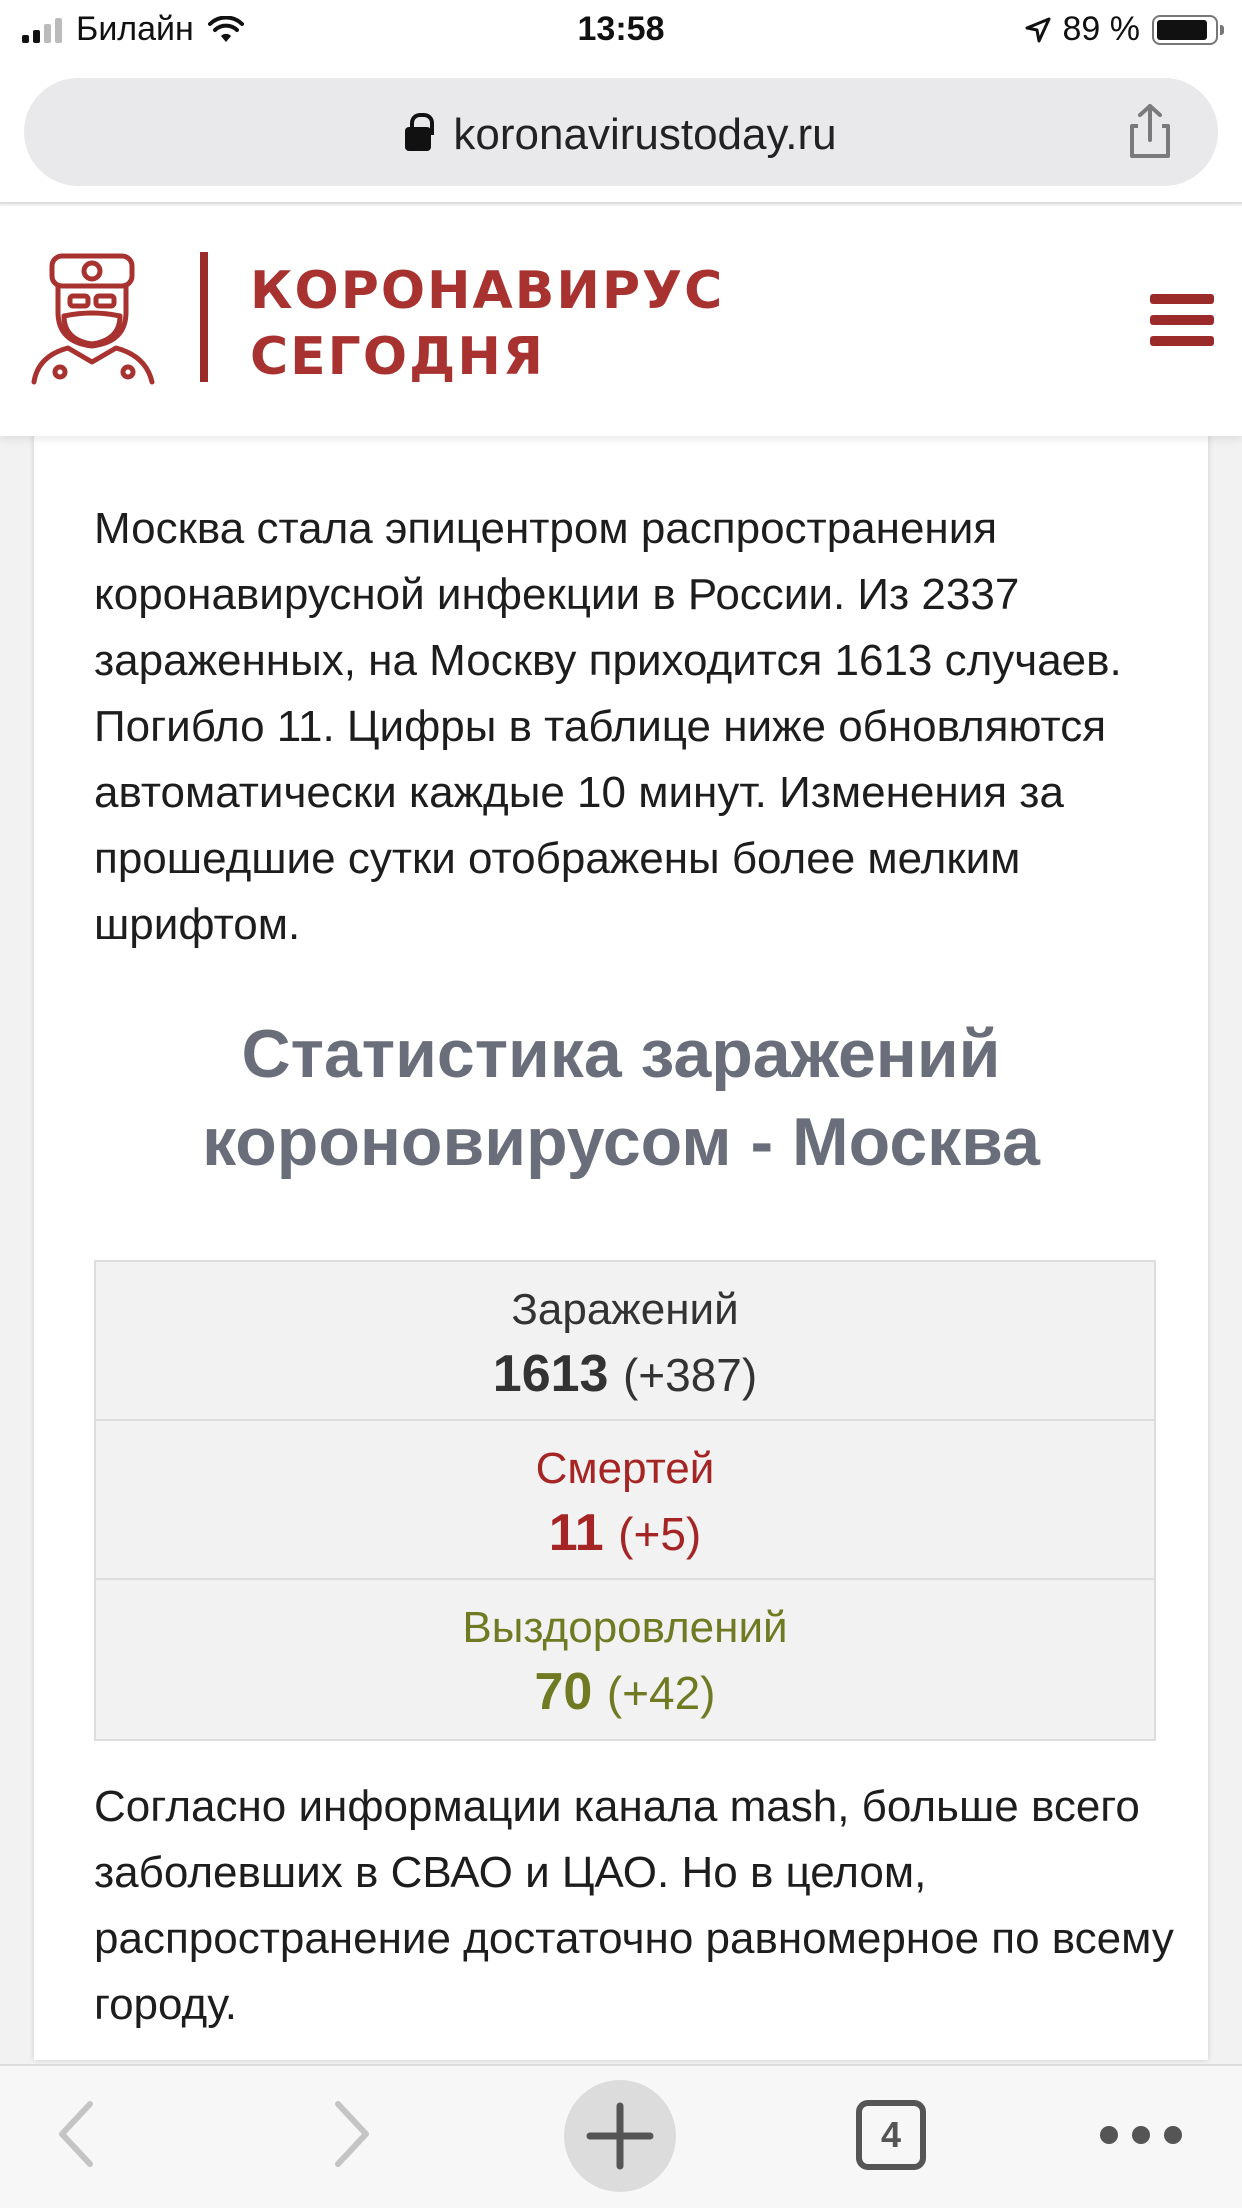 The width and height of the screenshot is (1242, 2208). Describe the element at coordinates (576, 1533) in the screenshot. I see `stat-value: 11` at that location.